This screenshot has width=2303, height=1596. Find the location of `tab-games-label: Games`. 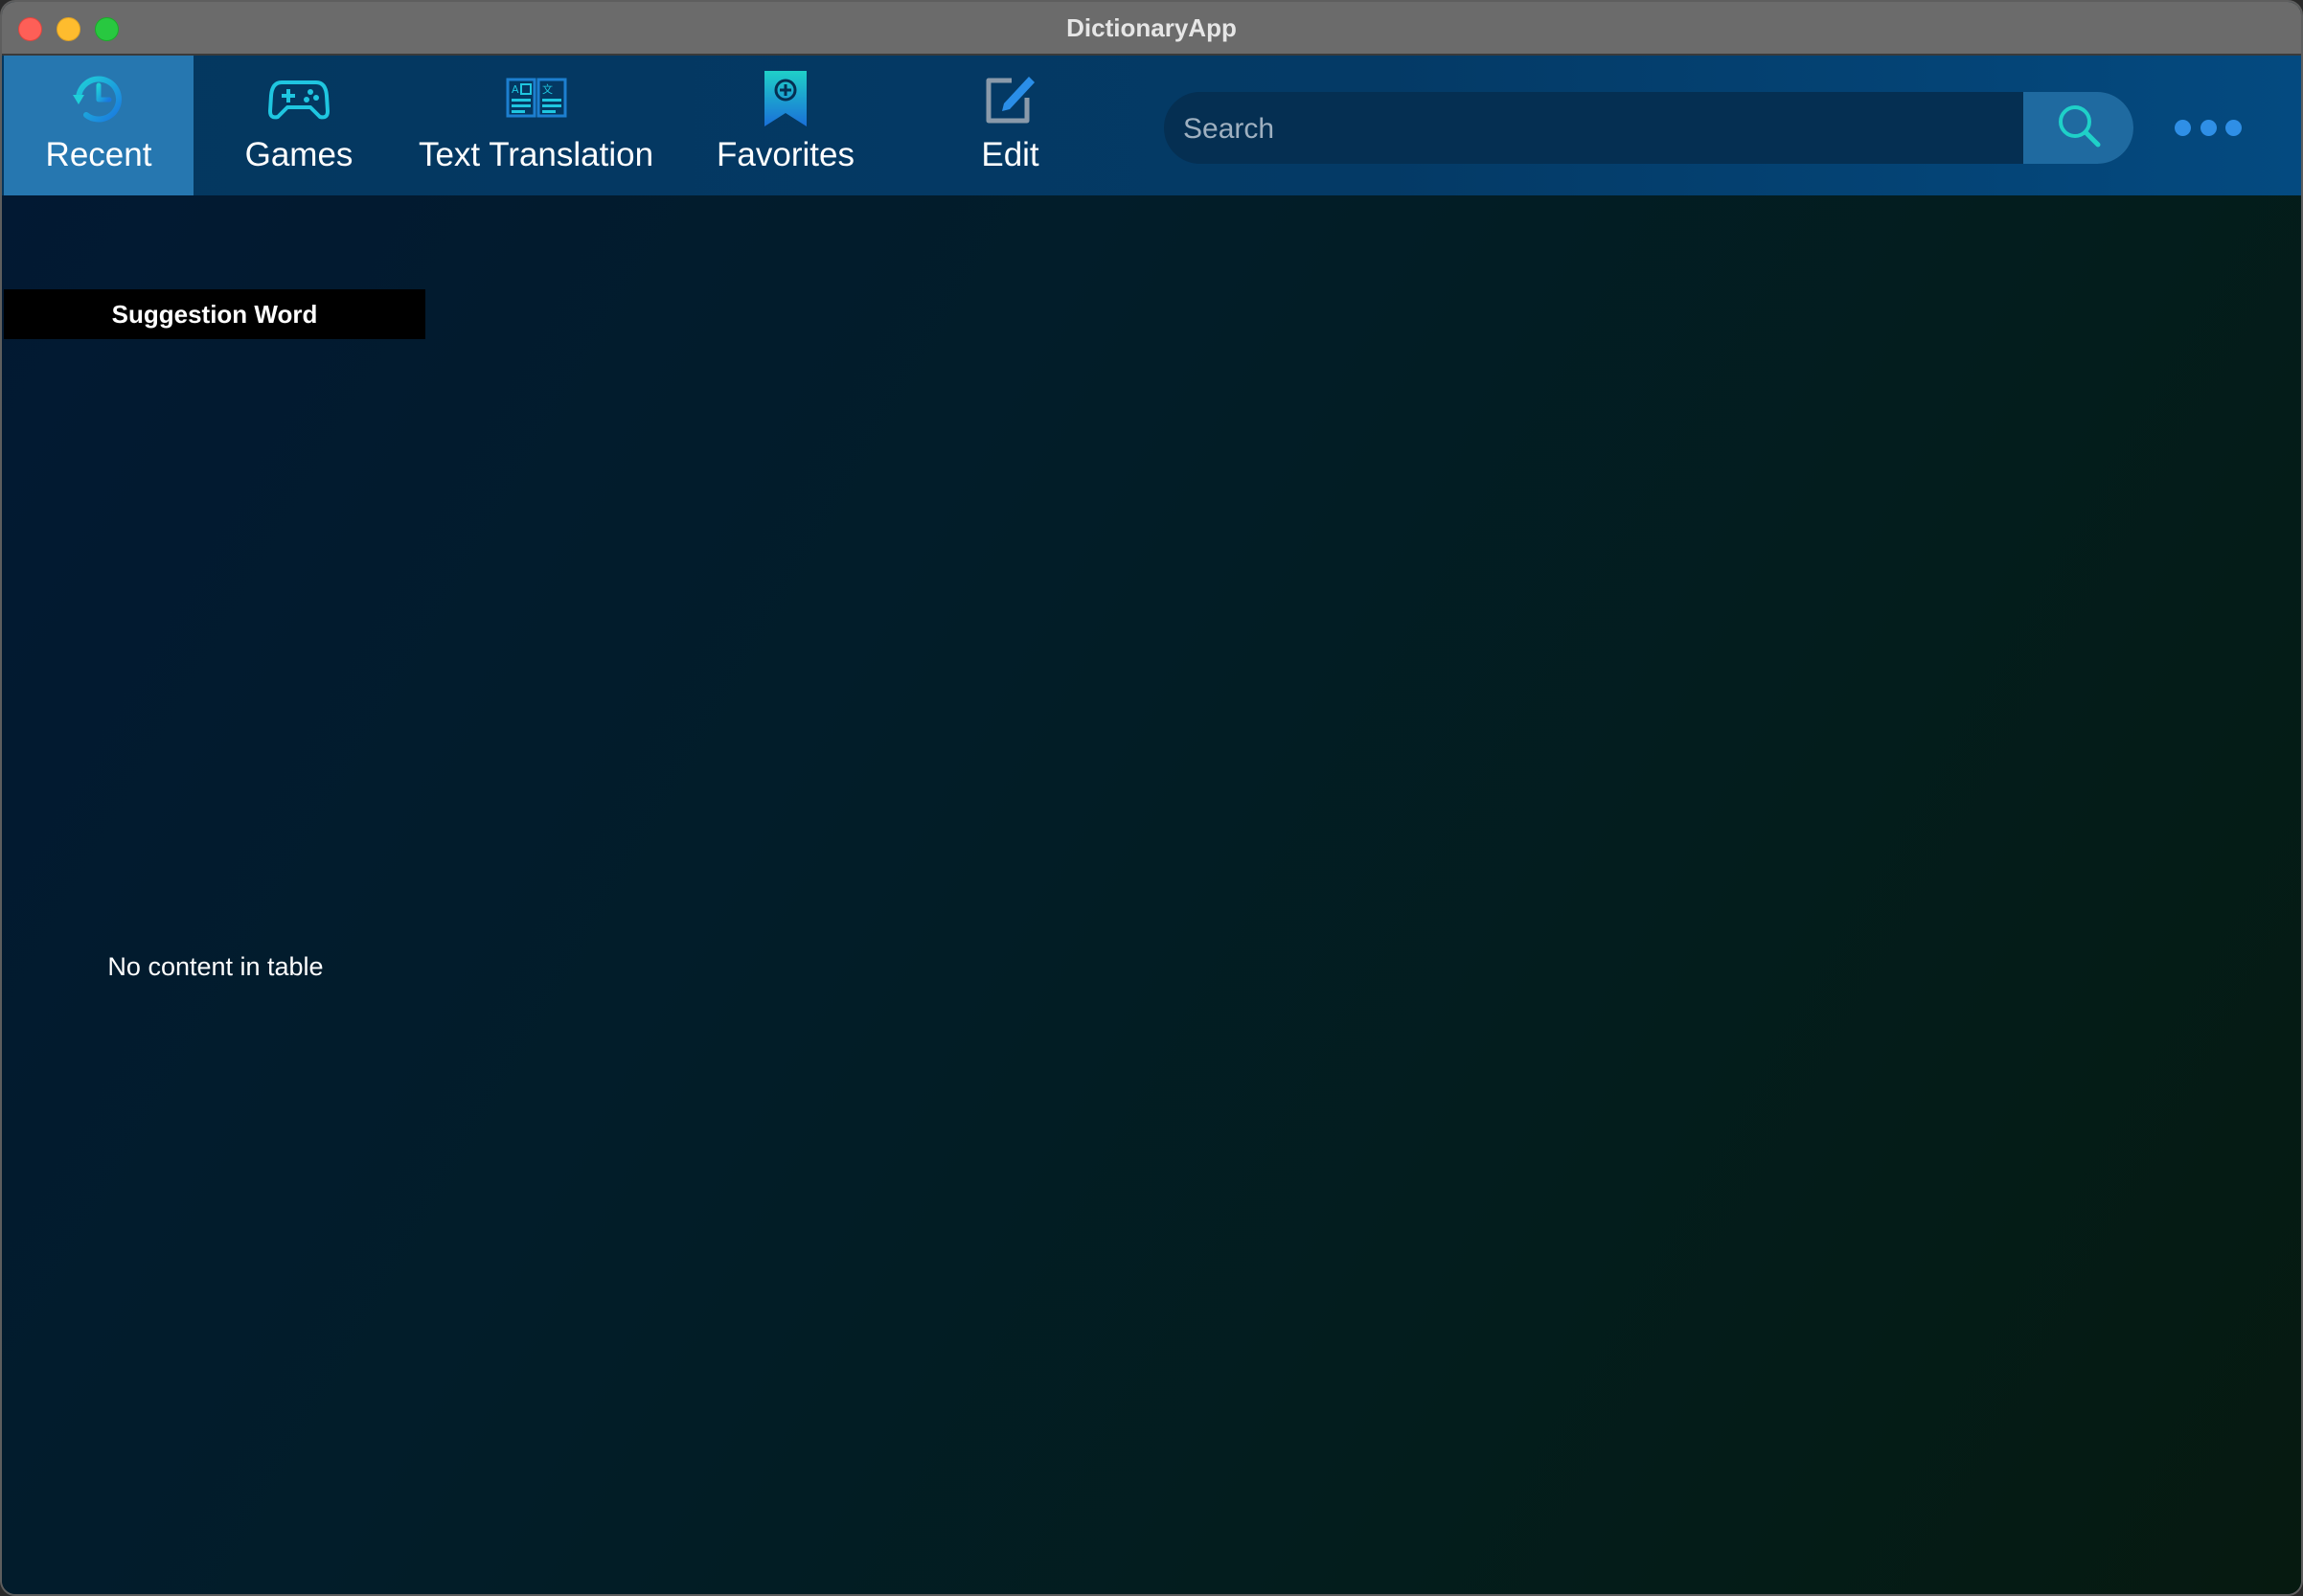

tab-games-label: Games is located at coordinates (298, 154).